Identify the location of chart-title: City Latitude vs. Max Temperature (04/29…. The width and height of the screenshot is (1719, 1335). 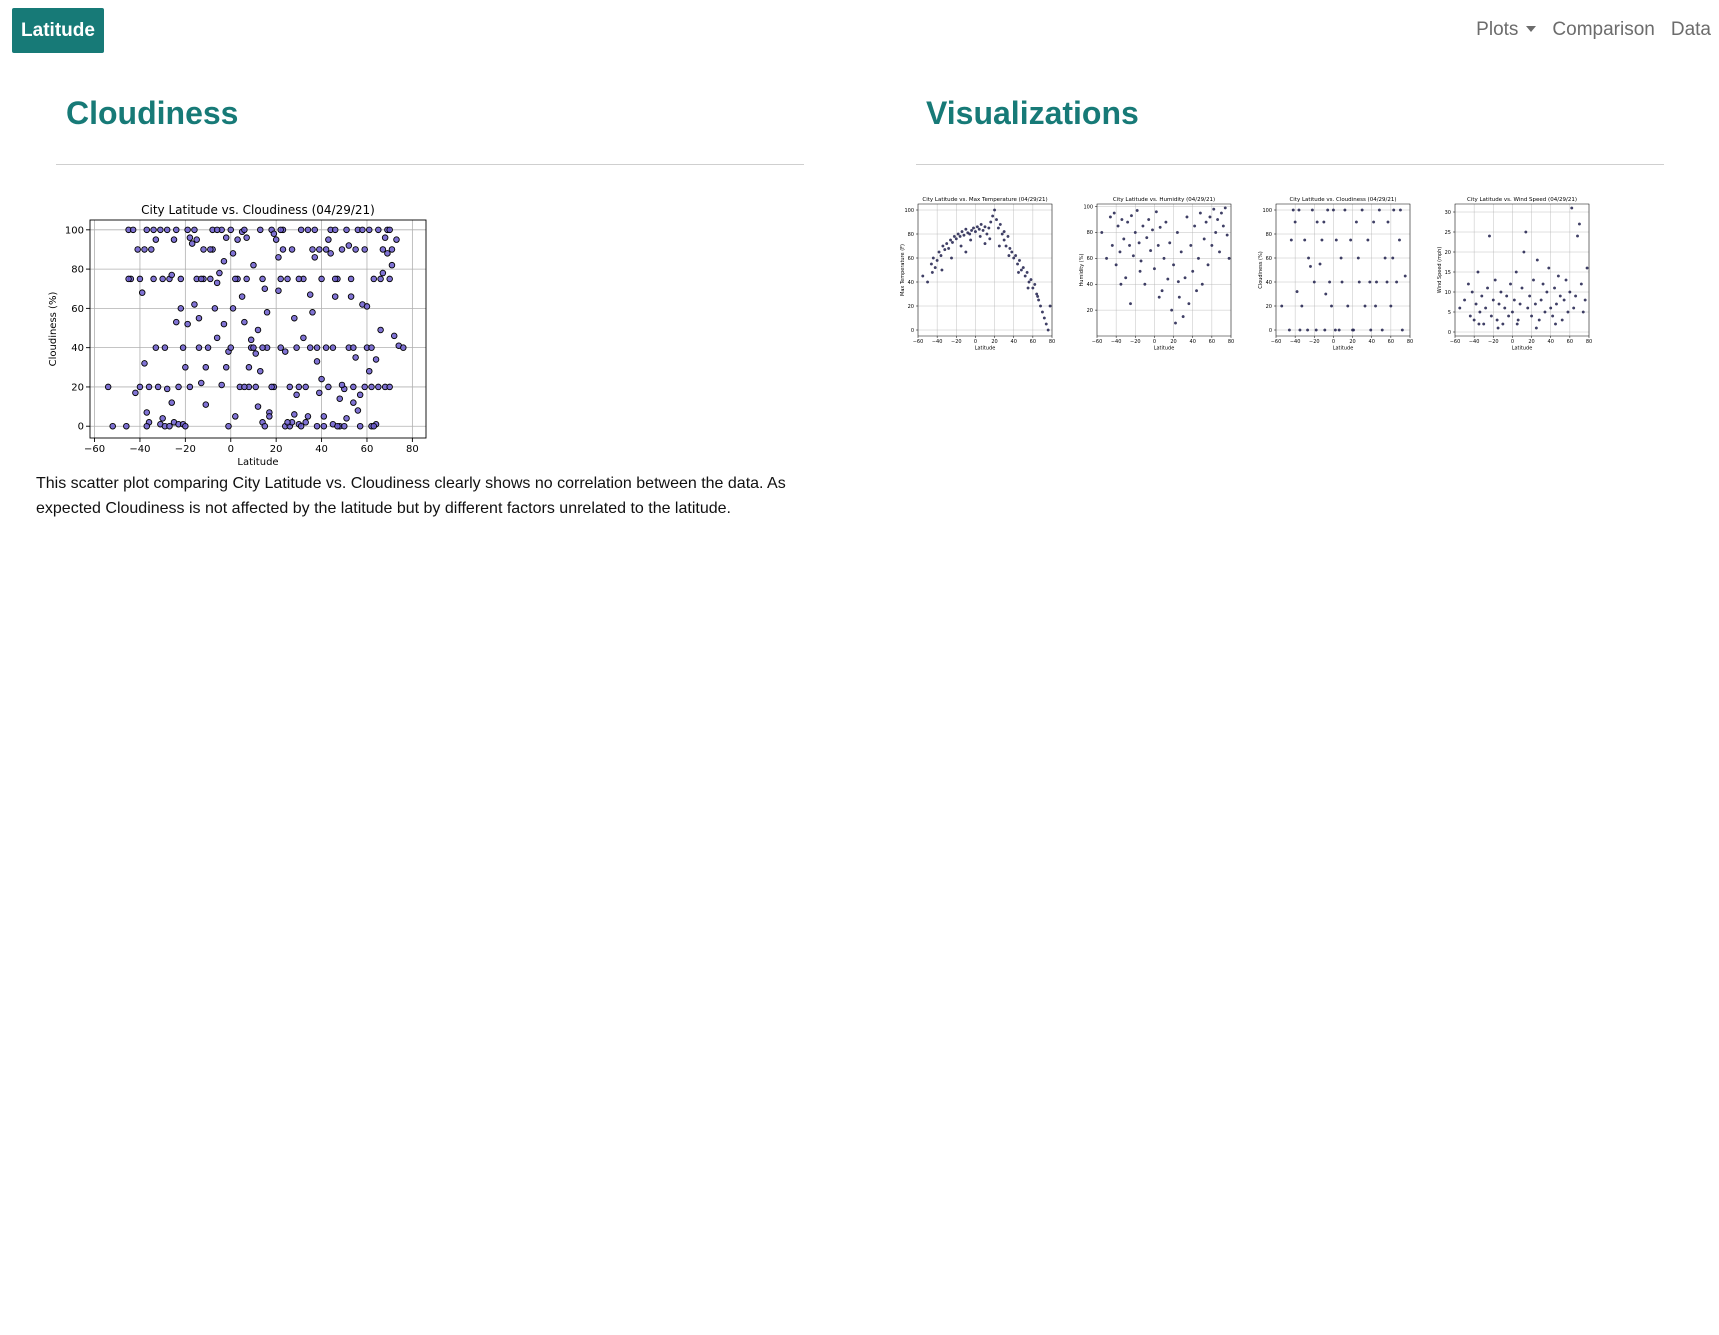
(984, 200).